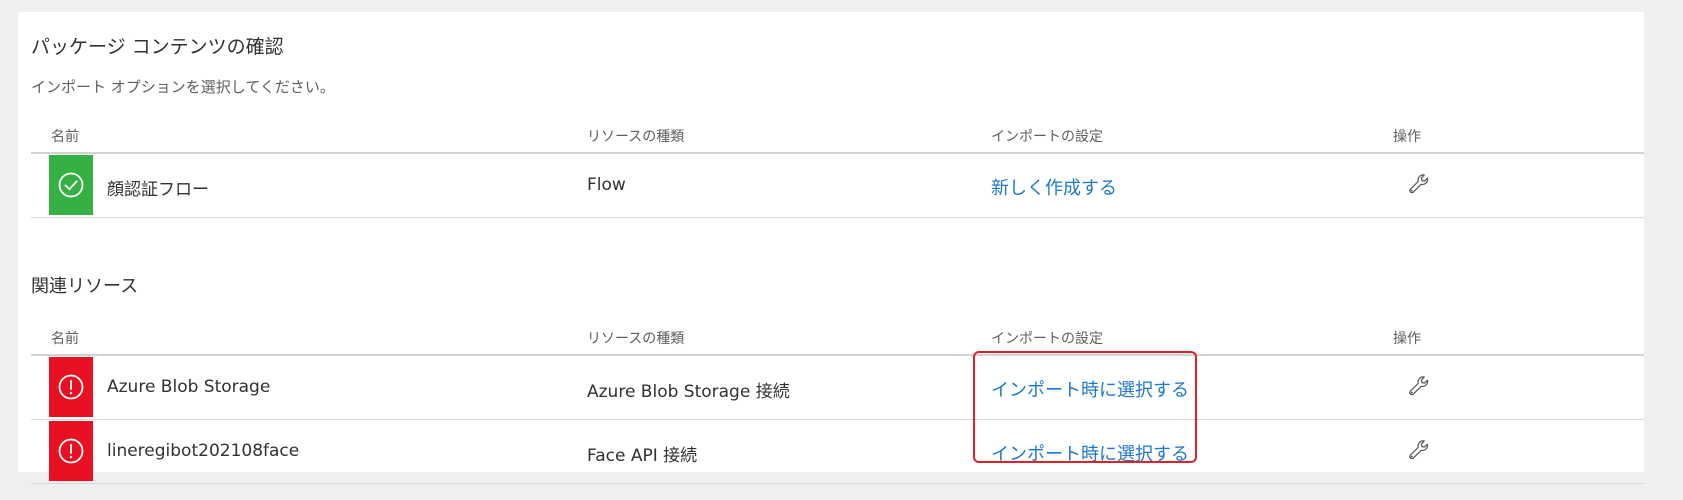  What do you see at coordinates (1085, 407) in the screenshot?
I see `annotation-highlight-box` at bounding box center [1085, 407].